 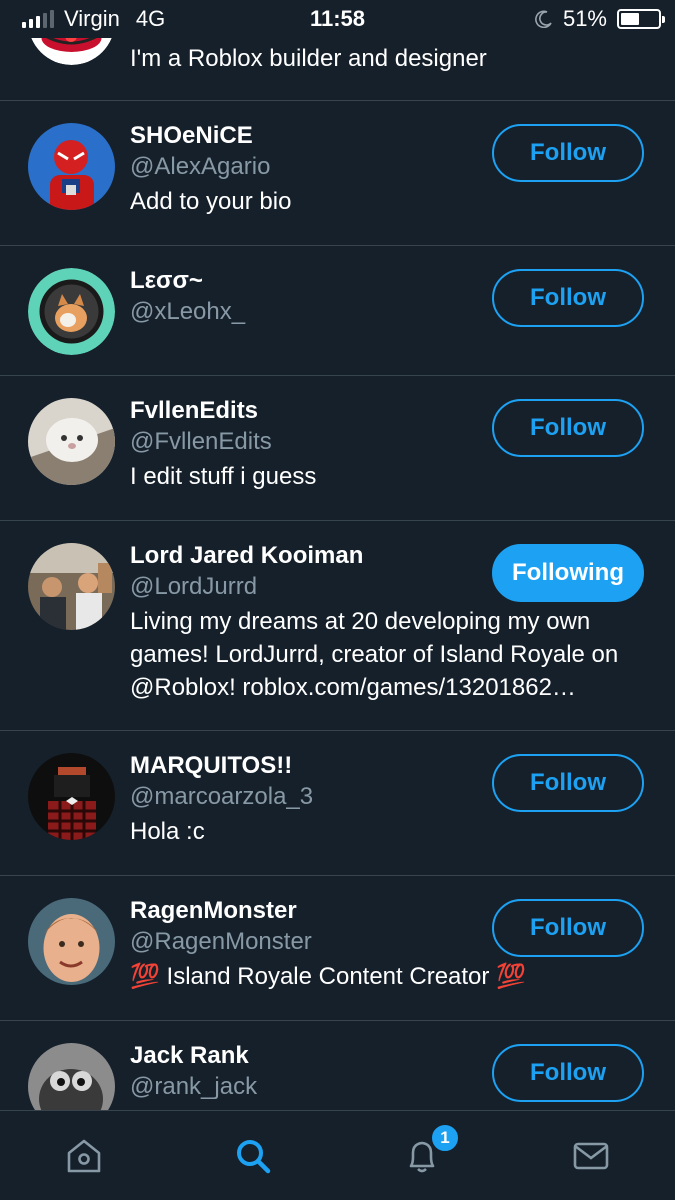 What do you see at coordinates (150, 18) in the screenshot?
I see `network-label: 4G` at bounding box center [150, 18].